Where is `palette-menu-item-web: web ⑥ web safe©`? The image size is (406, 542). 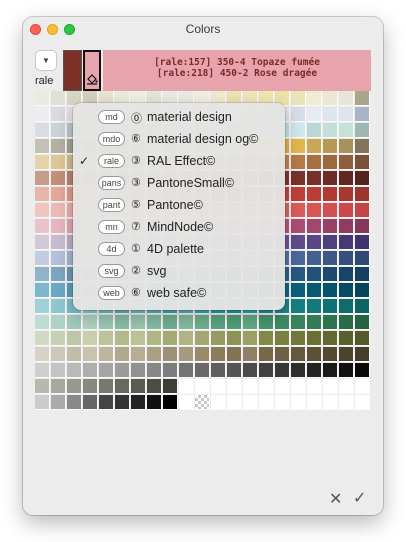 palette-menu-item-web: web ⑥ web safe© is located at coordinates (179, 294).